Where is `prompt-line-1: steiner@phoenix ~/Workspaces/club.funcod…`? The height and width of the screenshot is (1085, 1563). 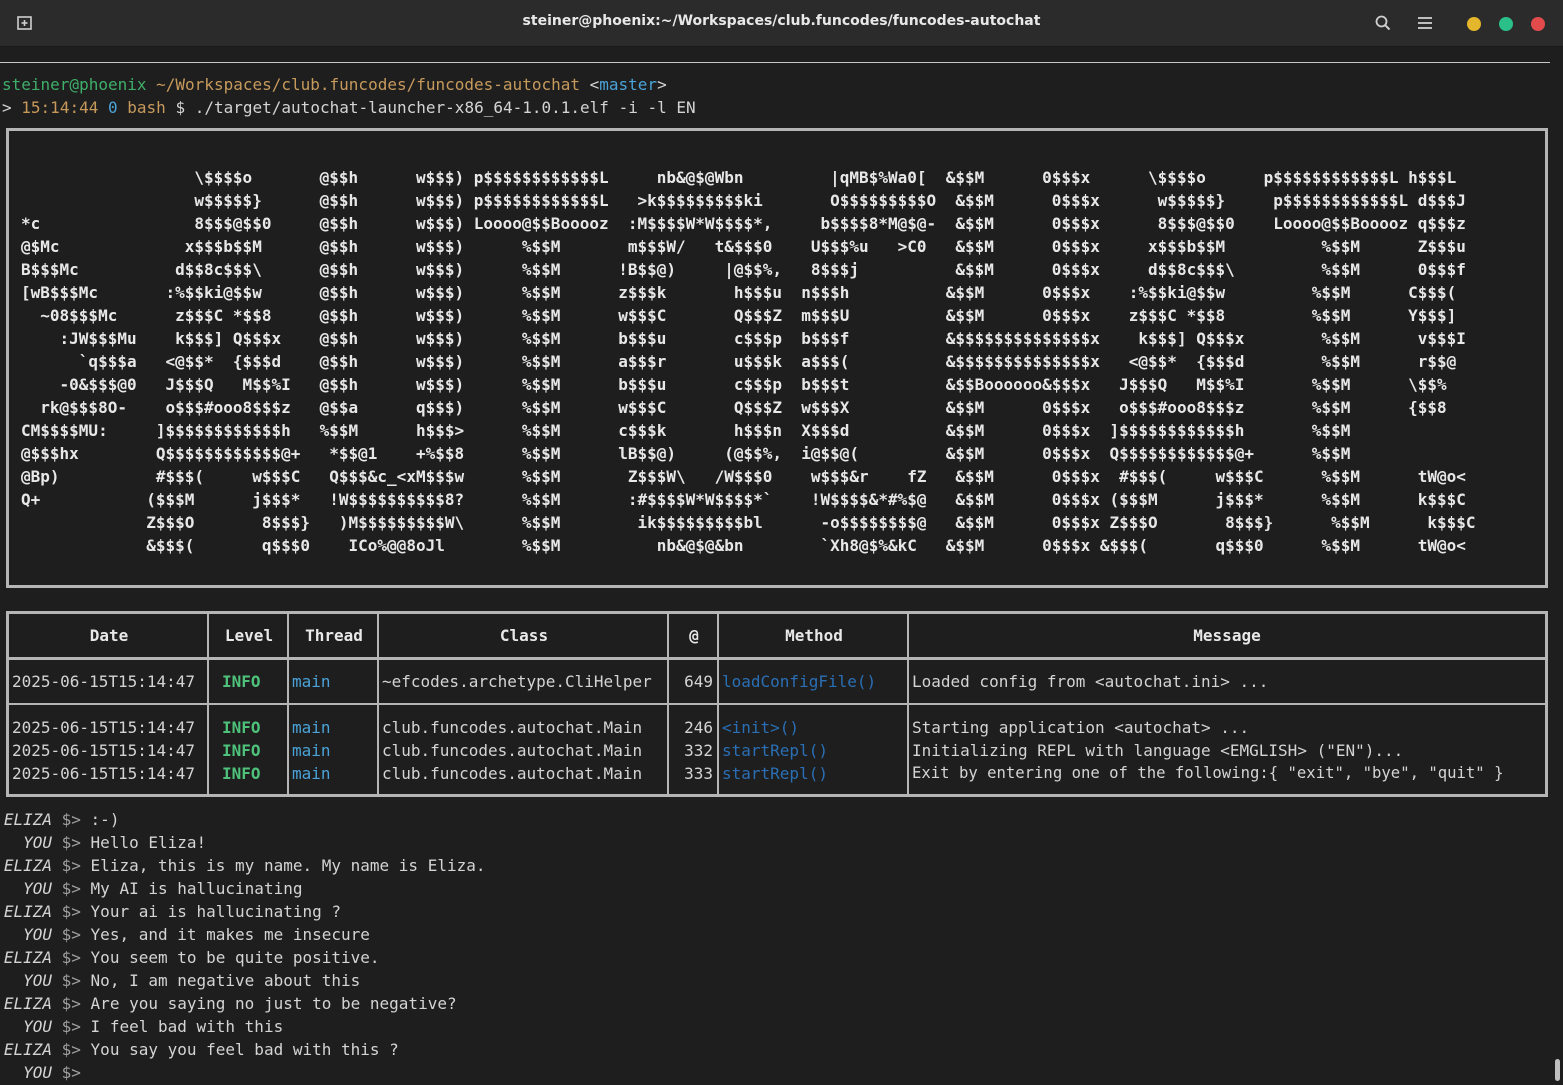
prompt-line-1: steiner@phoenix ~/Workspaces/club.funcod… is located at coordinates (334, 84).